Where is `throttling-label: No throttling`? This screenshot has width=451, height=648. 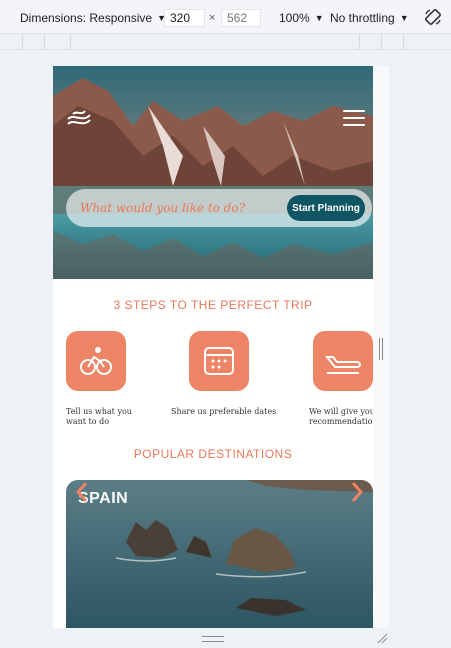
throttling-label: No throttling is located at coordinates (362, 18).